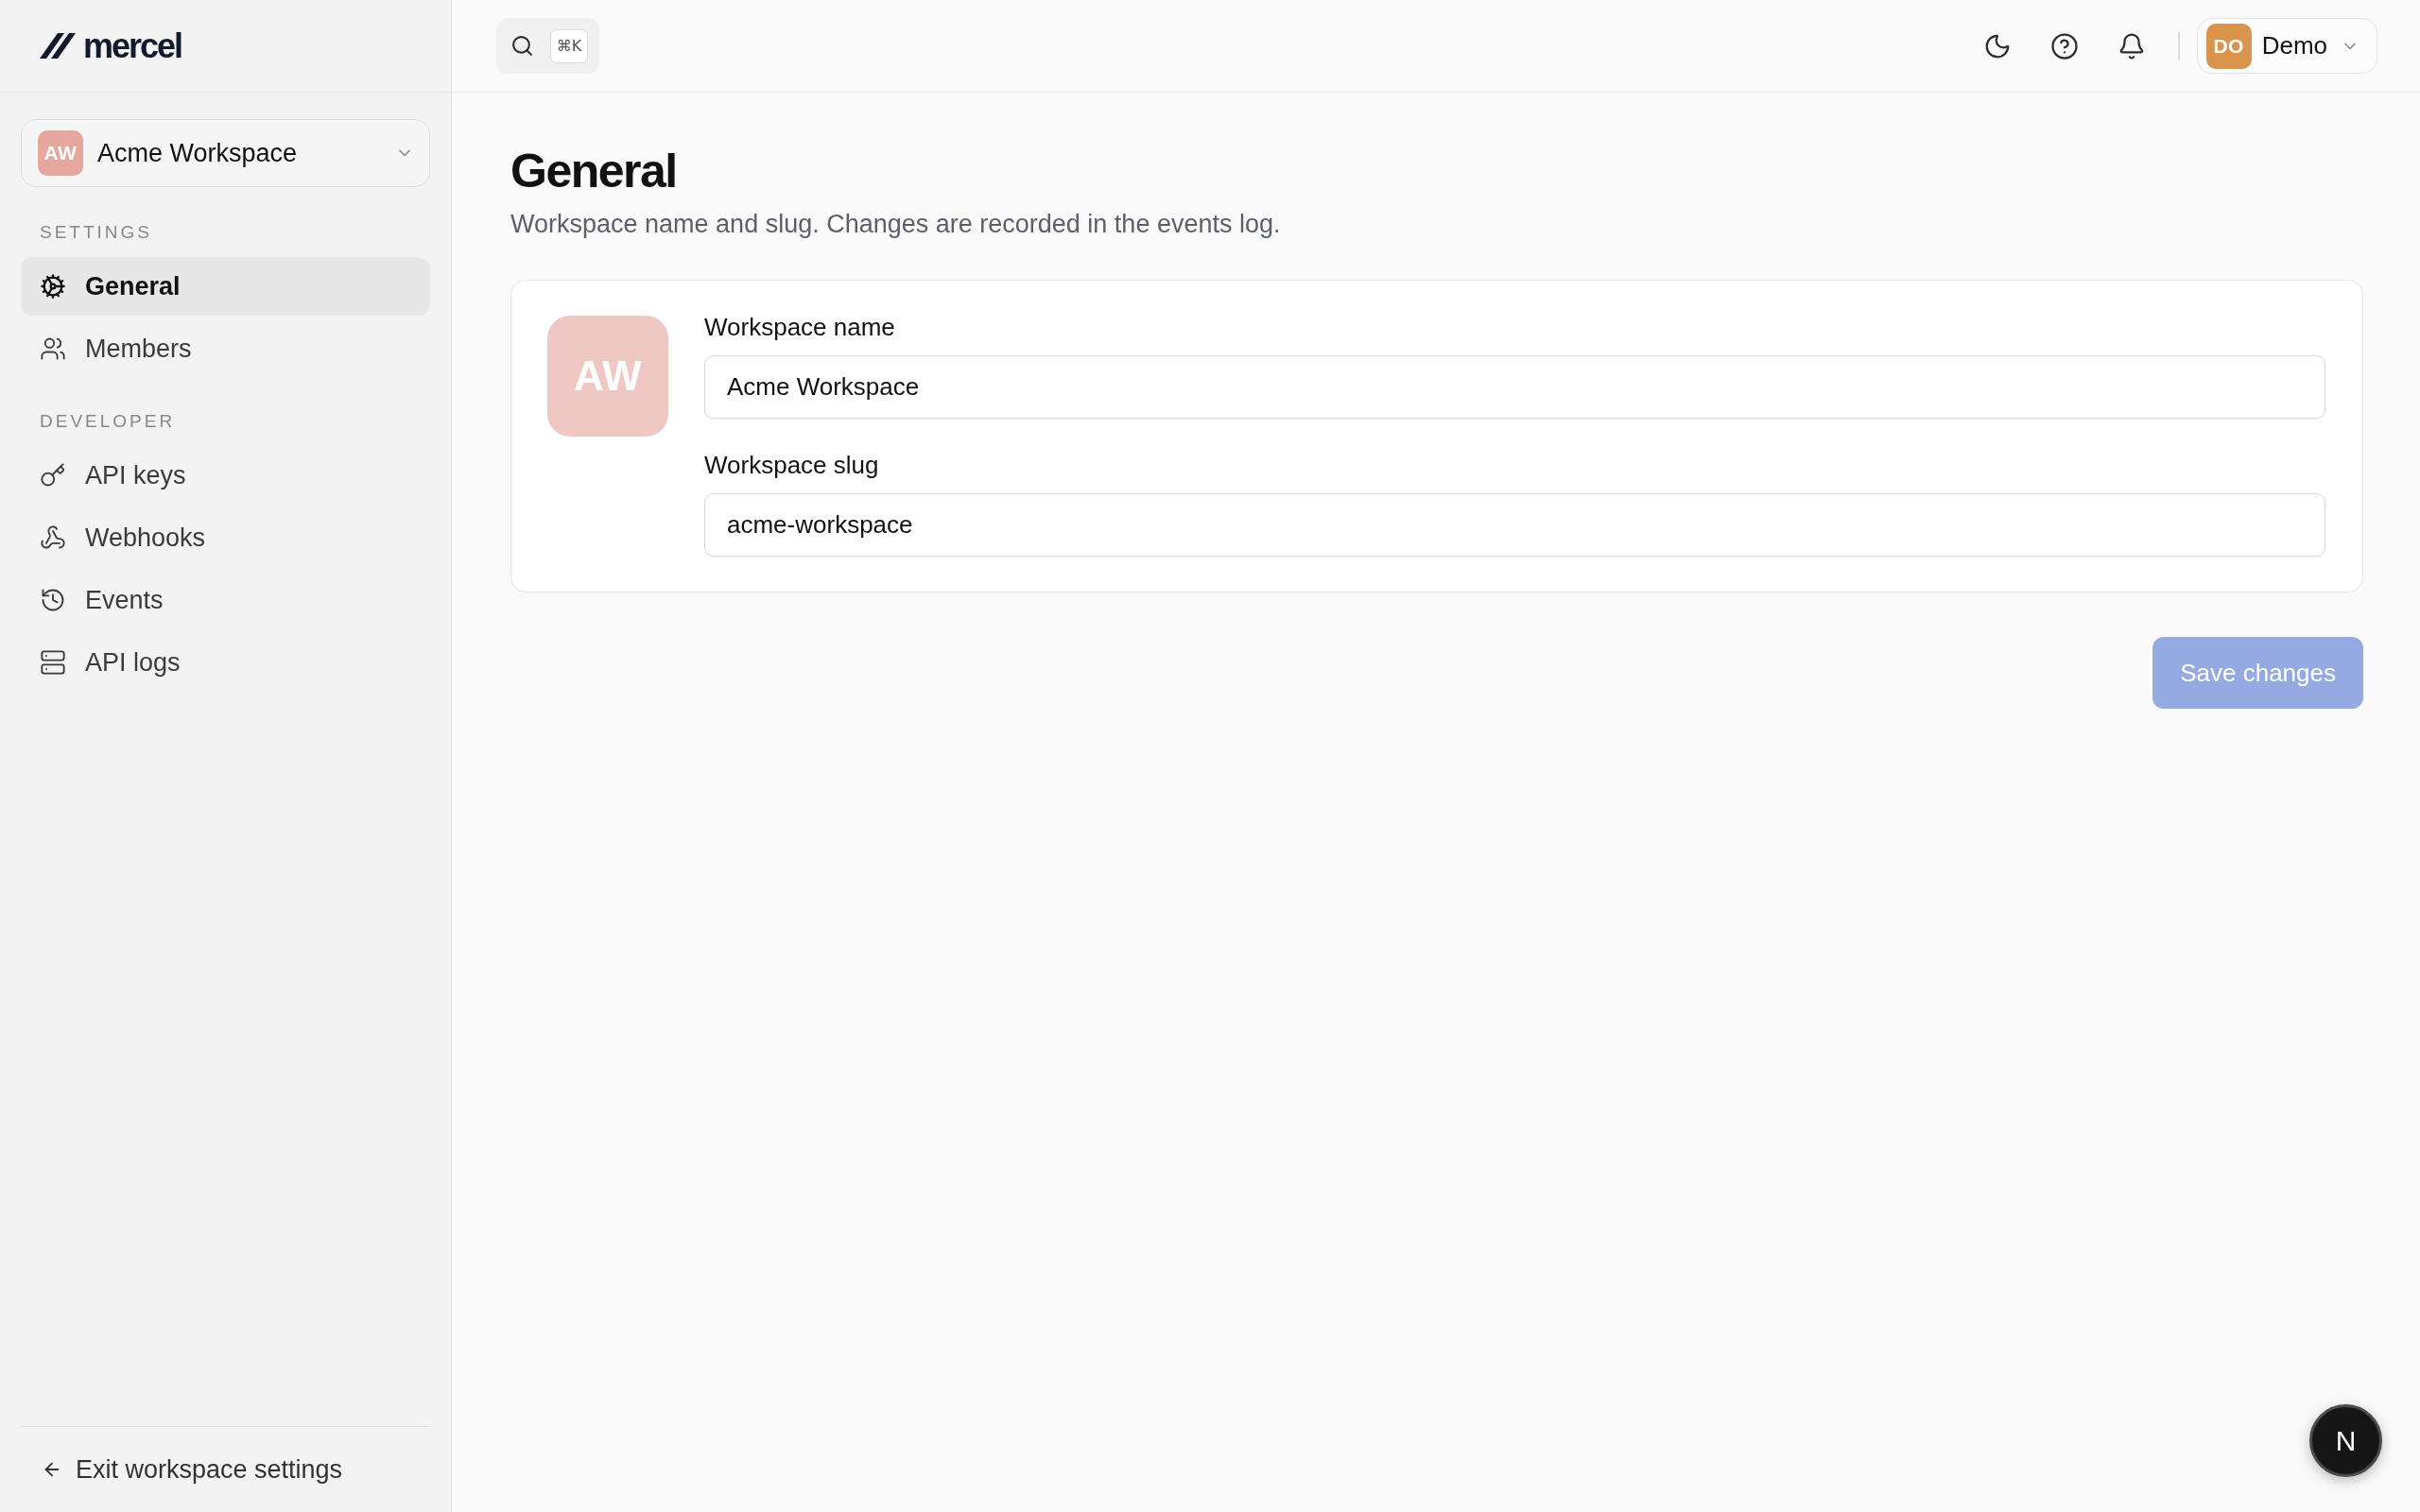  Describe the element at coordinates (53, 537) in the screenshot. I see `webhook-icon` at that location.